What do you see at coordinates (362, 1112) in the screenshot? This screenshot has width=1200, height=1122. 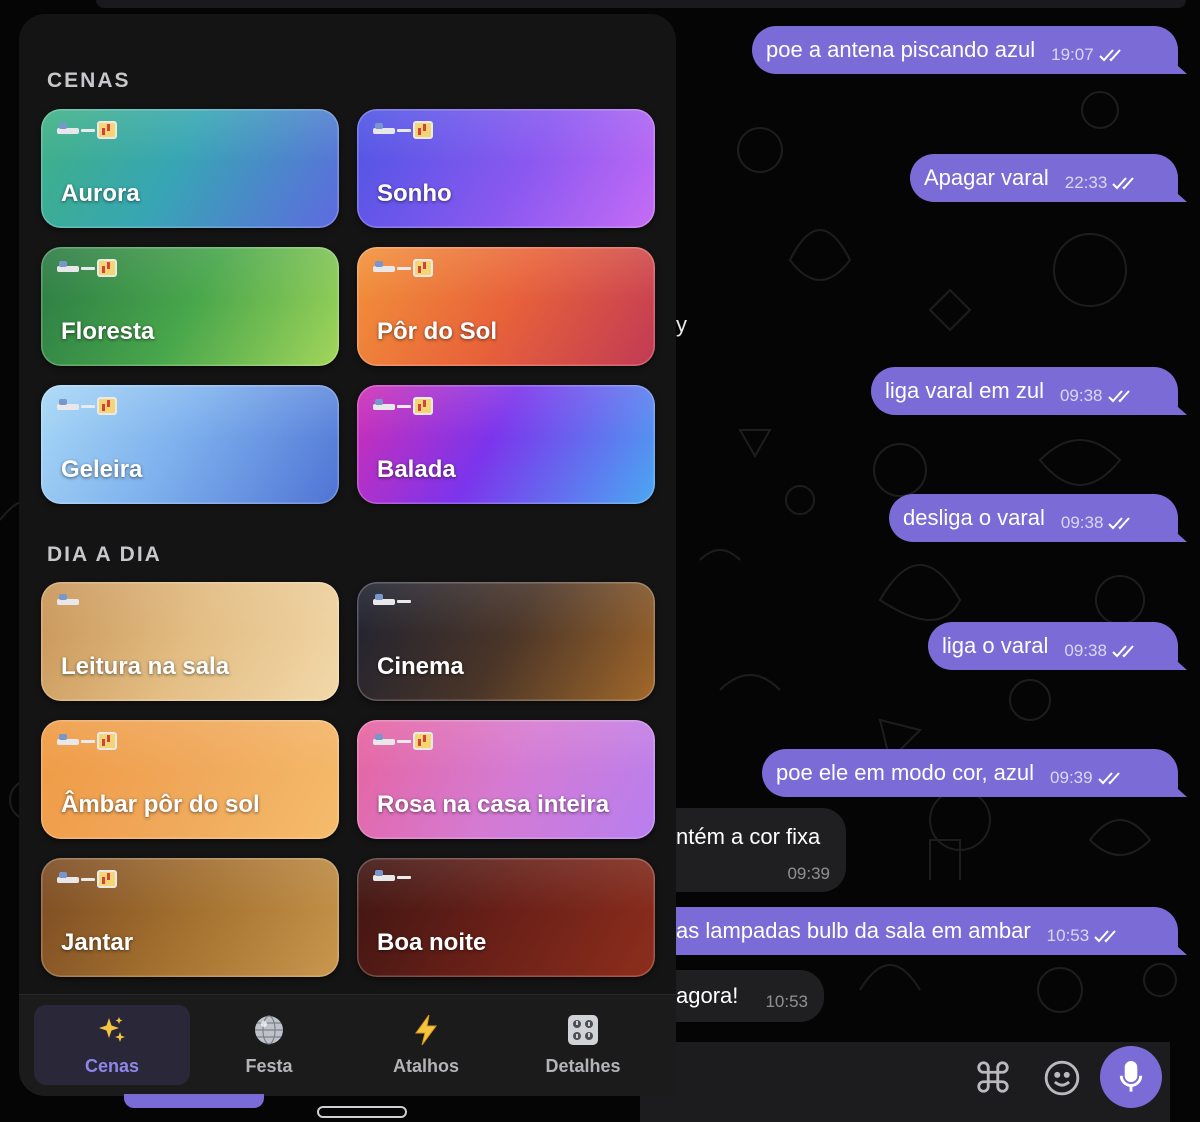 I see `home-indicator` at bounding box center [362, 1112].